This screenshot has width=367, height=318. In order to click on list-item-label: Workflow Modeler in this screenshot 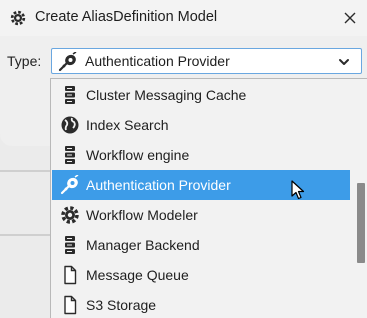, I will do `click(142, 215)`.